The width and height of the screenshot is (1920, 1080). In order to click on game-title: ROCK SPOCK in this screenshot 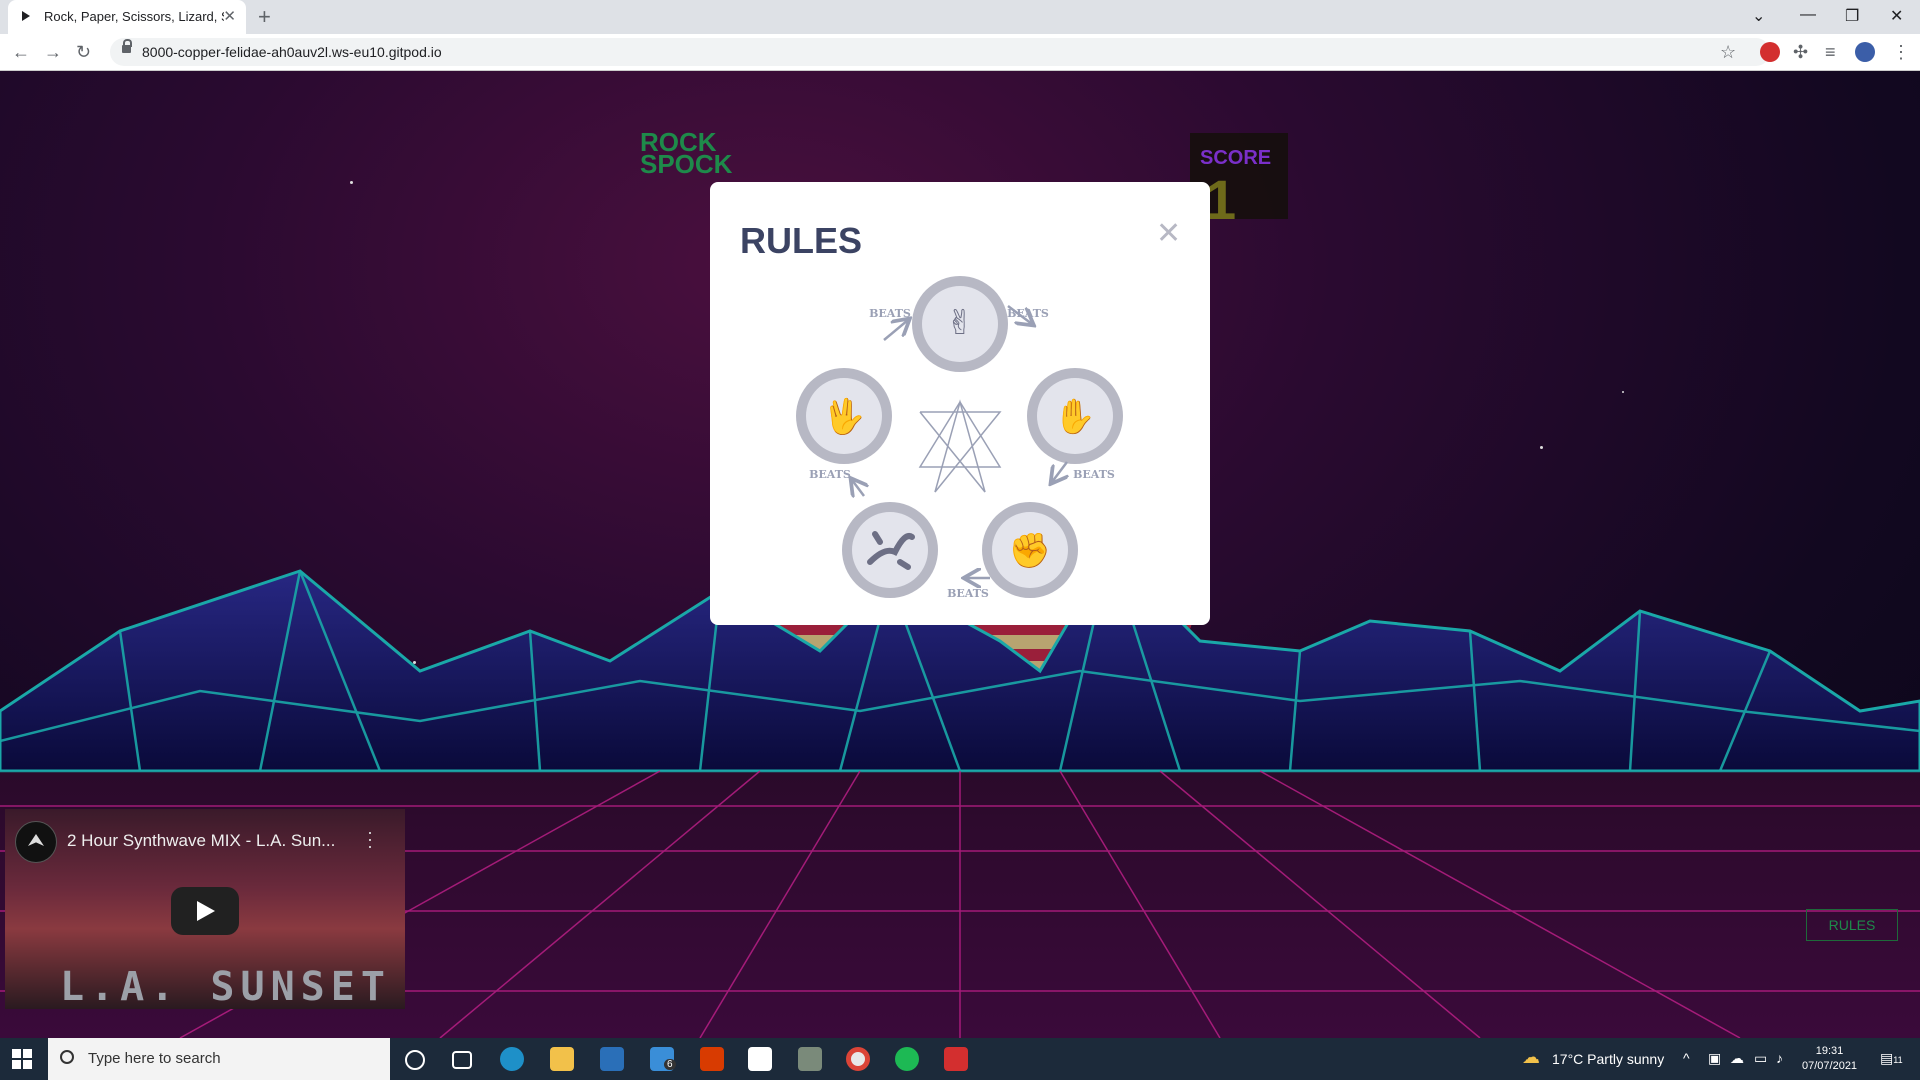, I will do `click(686, 154)`.